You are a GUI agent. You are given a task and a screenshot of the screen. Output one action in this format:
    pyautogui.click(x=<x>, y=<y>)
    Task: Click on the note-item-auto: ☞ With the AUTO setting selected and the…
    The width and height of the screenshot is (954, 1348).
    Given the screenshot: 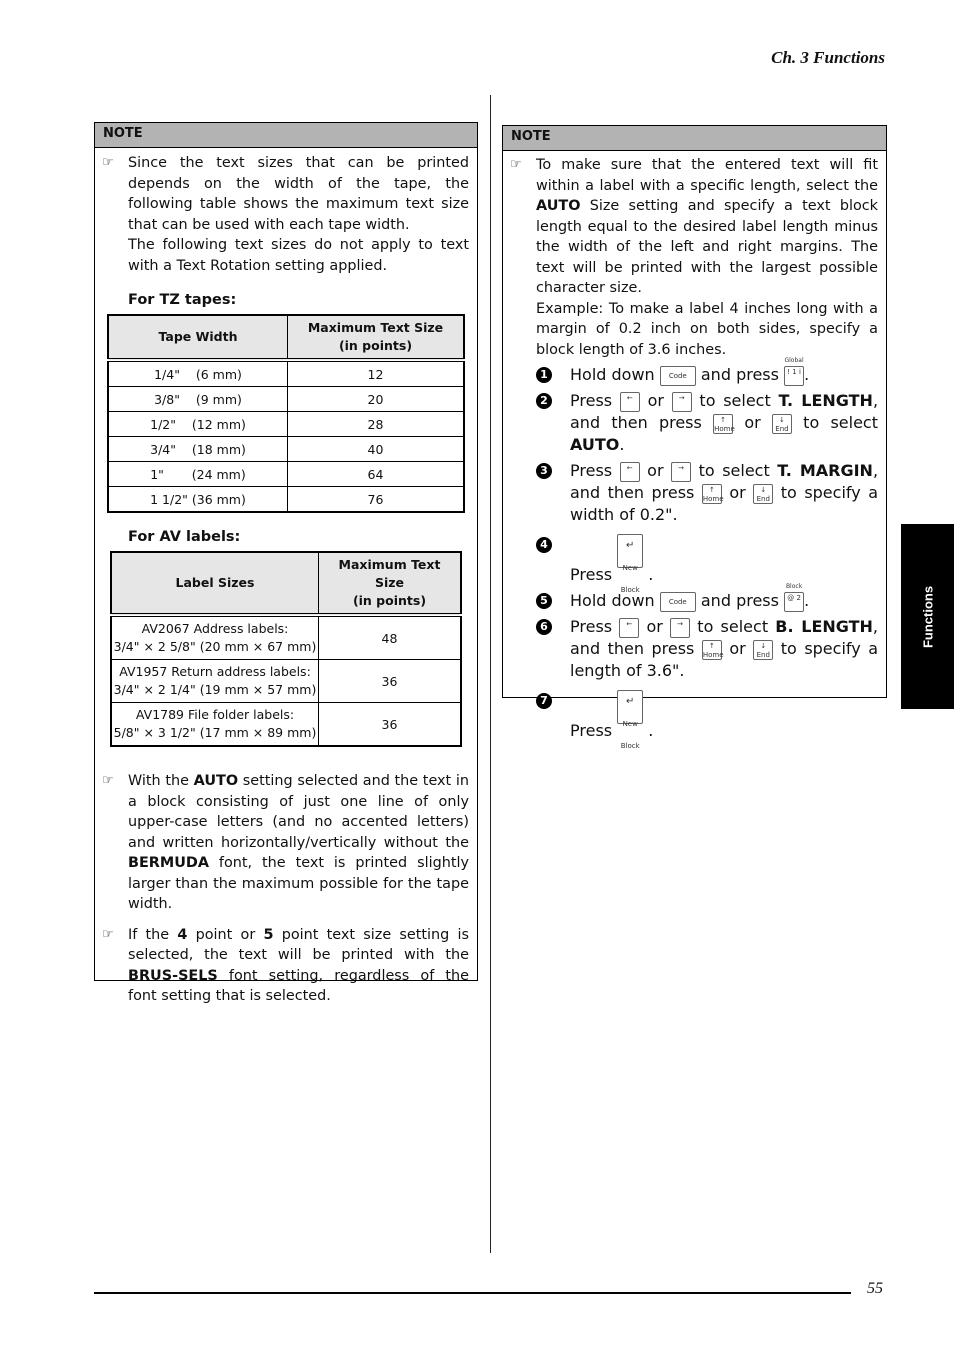 What is the action you would take?
    pyautogui.click(x=285, y=842)
    